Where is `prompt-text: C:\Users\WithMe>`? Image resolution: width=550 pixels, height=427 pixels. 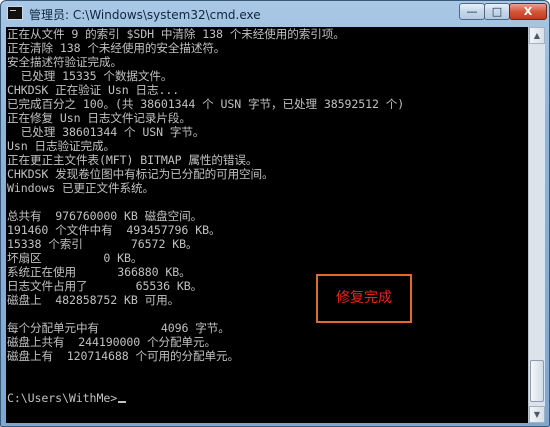
prompt-text: C:\Users\WithMe> is located at coordinates (62, 398).